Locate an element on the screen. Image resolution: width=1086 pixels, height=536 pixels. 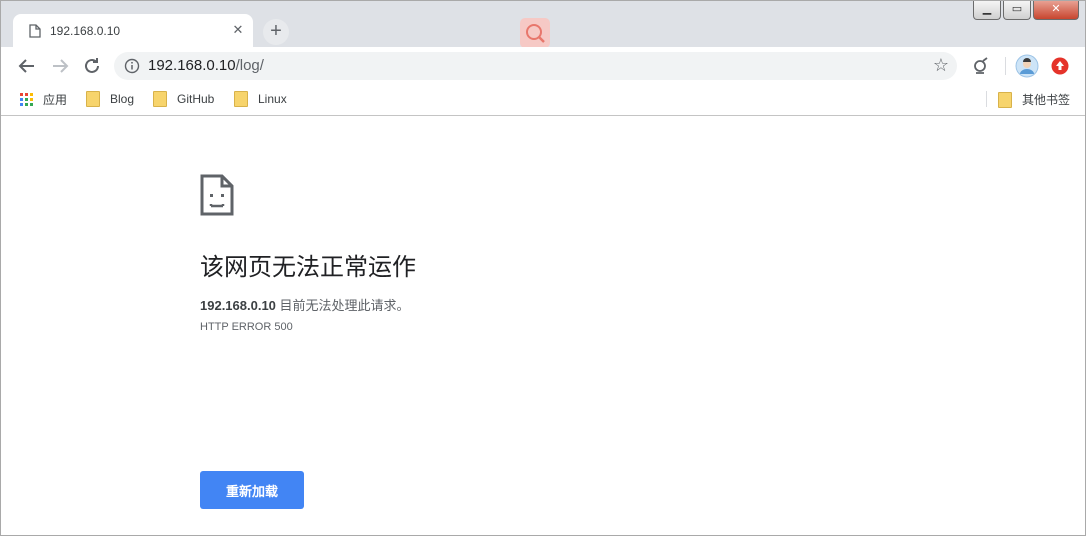
bookmark-apps: 应用 is located at coordinates (43, 99).